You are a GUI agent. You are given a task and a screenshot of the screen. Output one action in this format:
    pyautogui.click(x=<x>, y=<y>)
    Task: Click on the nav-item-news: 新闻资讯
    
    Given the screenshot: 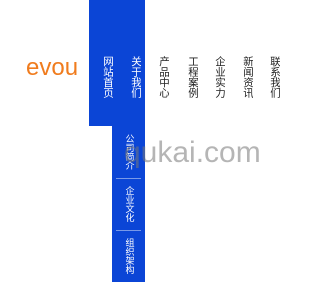 What is the action you would take?
    pyautogui.click(x=244, y=77)
    